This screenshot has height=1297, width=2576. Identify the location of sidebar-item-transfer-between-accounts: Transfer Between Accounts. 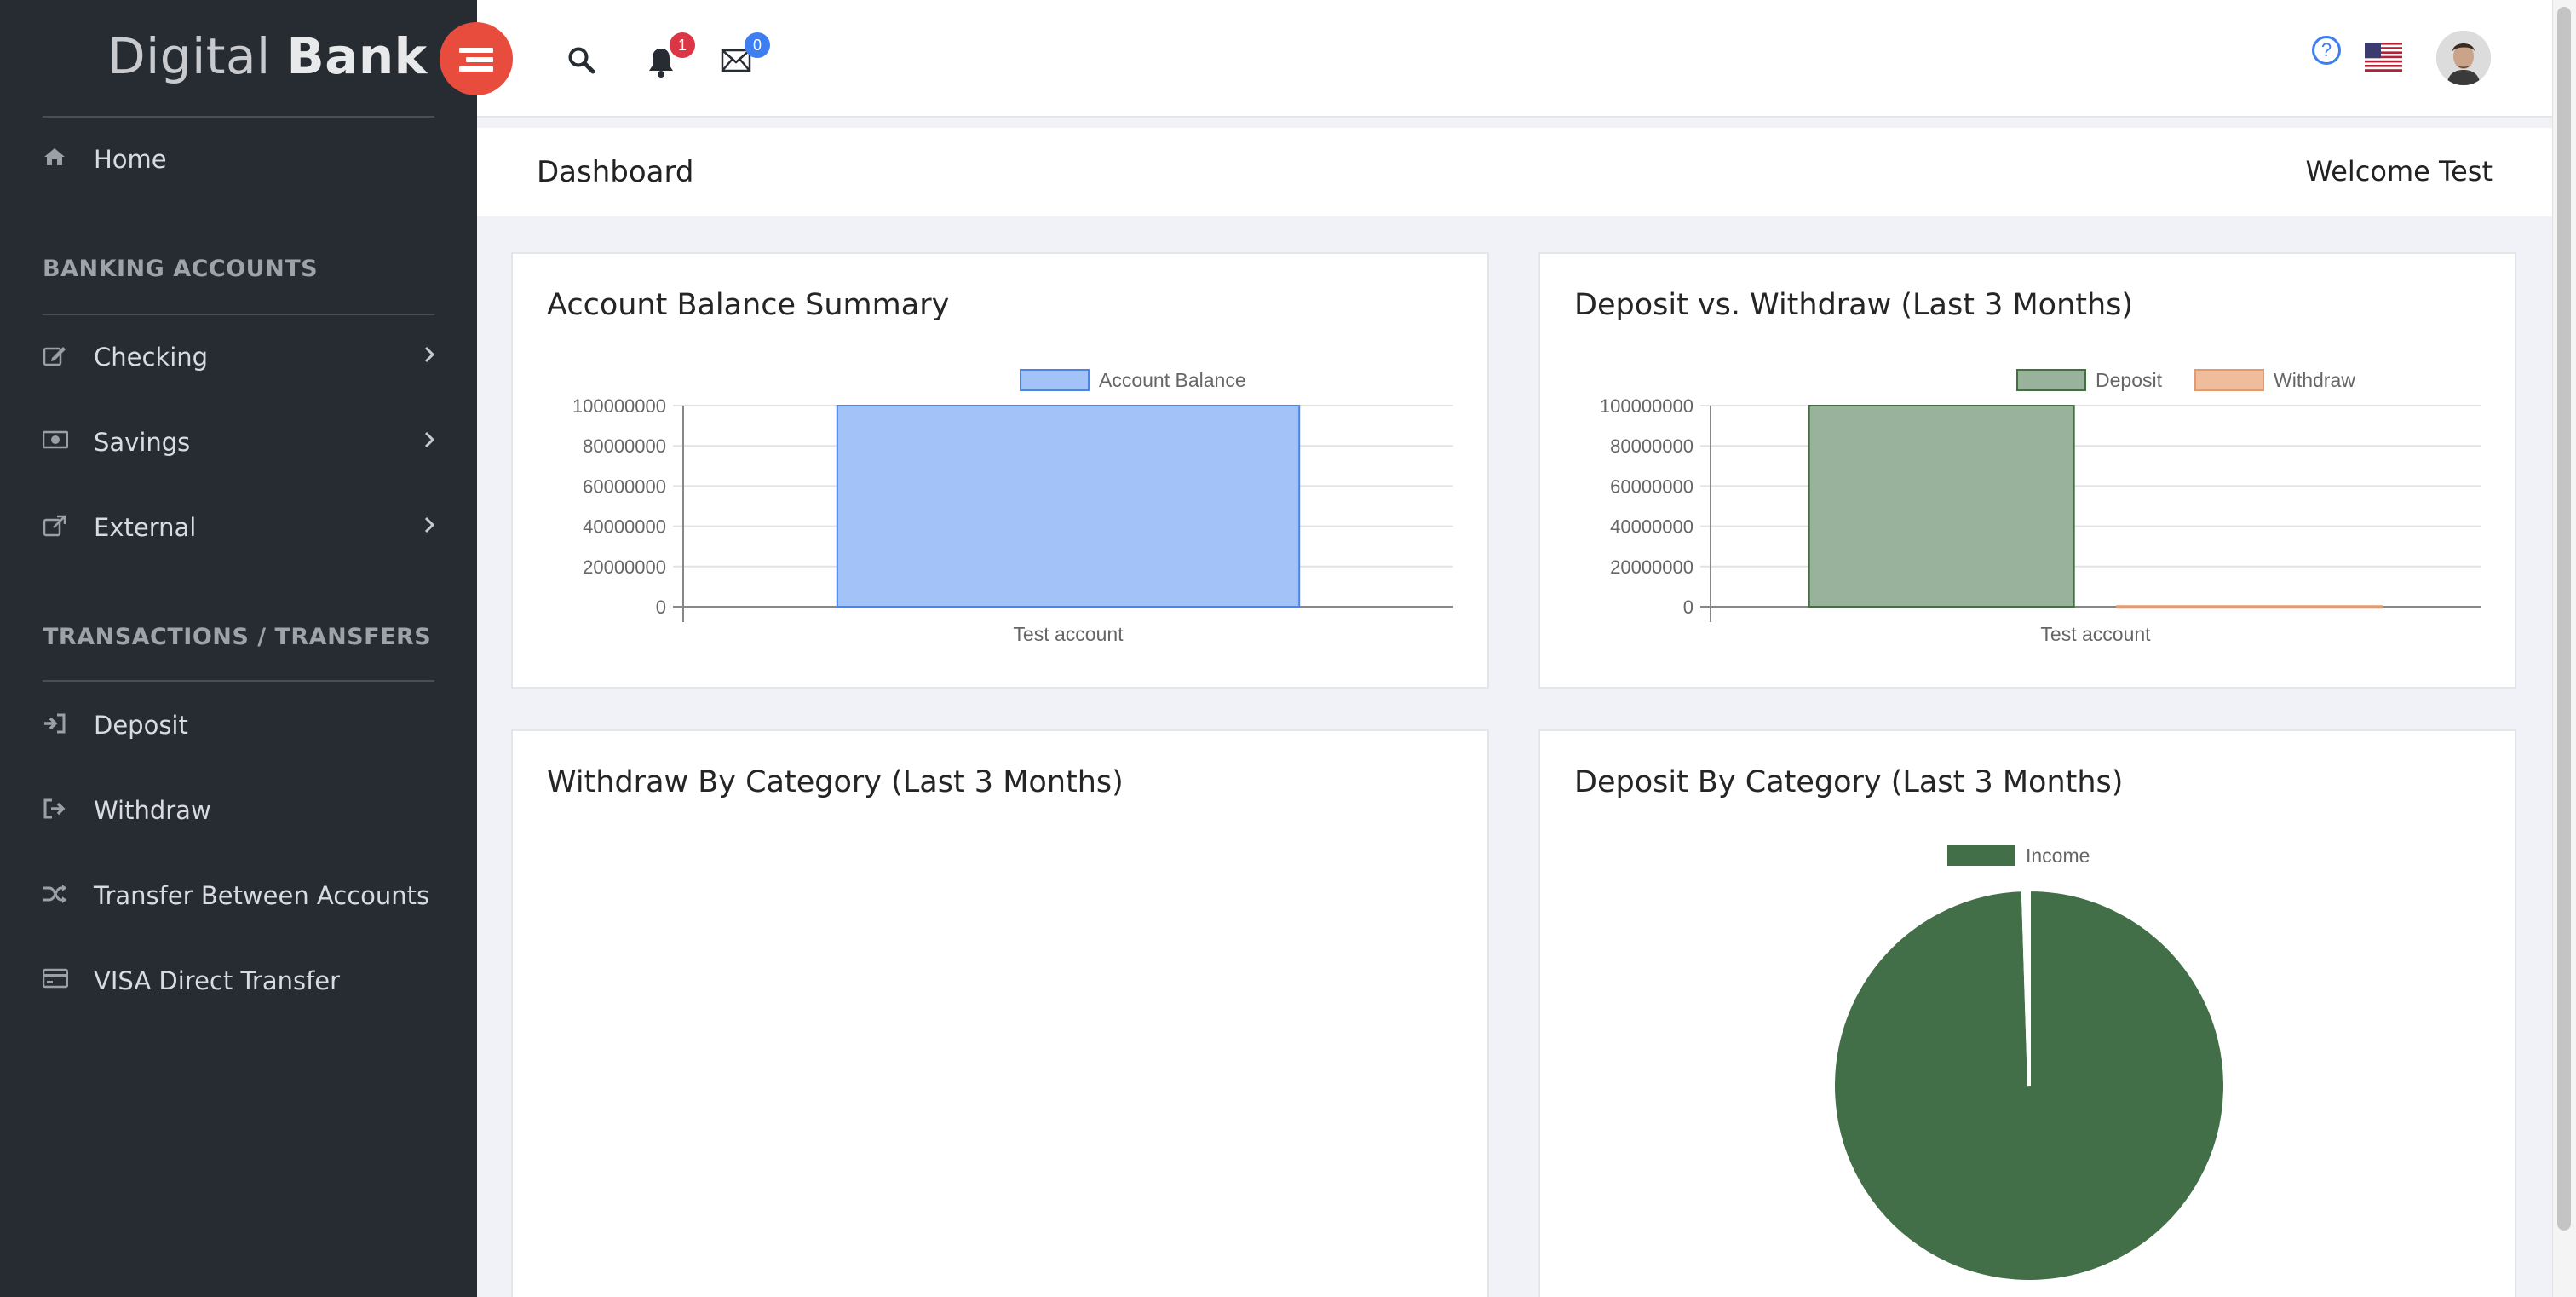
(239, 896).